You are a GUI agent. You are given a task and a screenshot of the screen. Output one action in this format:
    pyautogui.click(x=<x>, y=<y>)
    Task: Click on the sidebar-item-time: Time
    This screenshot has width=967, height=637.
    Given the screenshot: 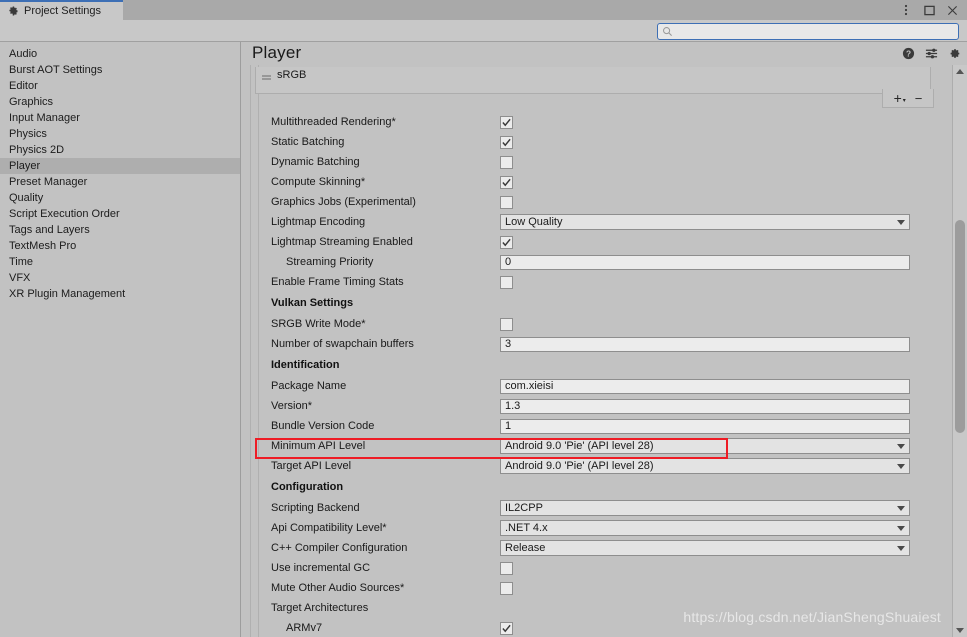 What is the action you would take?
    pyautogui.click(x=120, y=262)
    